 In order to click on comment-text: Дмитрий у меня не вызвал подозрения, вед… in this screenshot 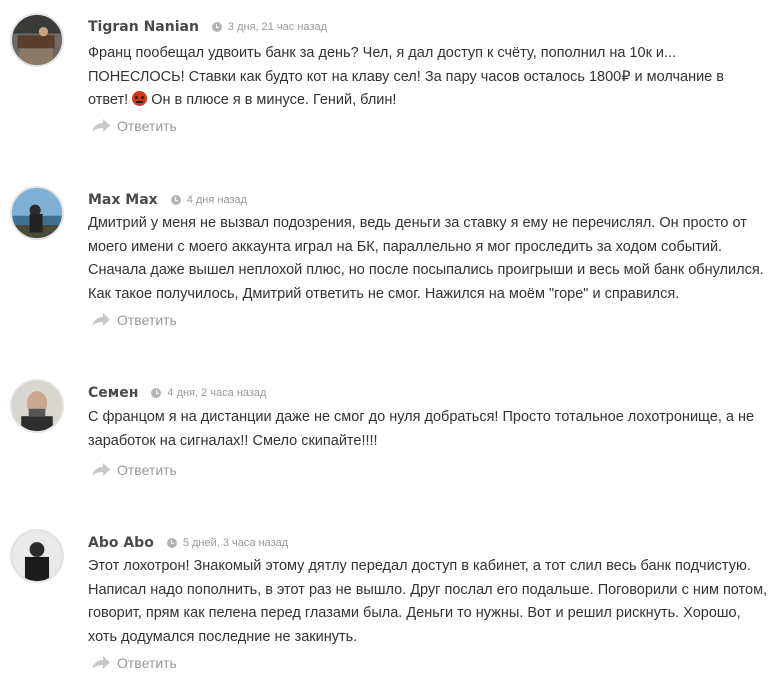, I will do `click(426, 258)`.